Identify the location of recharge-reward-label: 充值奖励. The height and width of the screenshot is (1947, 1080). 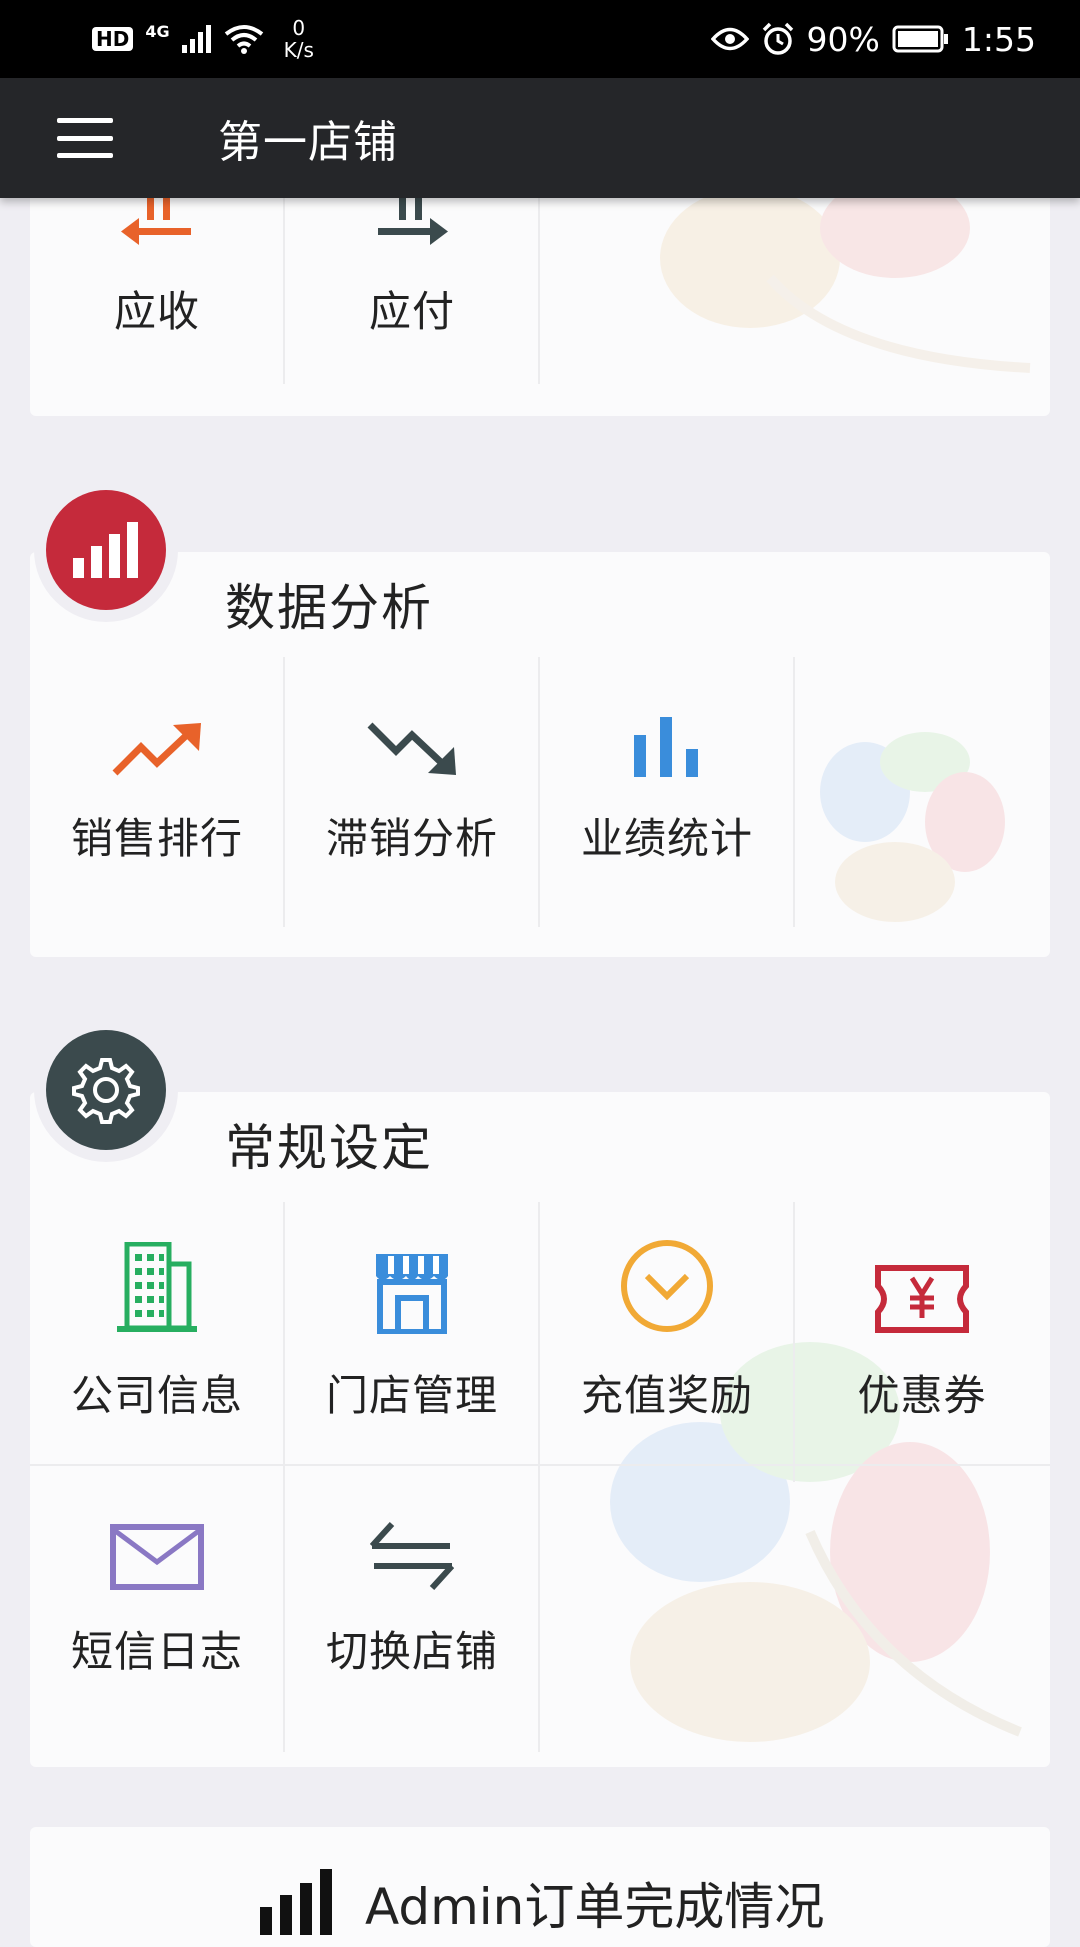
(666, 1395).